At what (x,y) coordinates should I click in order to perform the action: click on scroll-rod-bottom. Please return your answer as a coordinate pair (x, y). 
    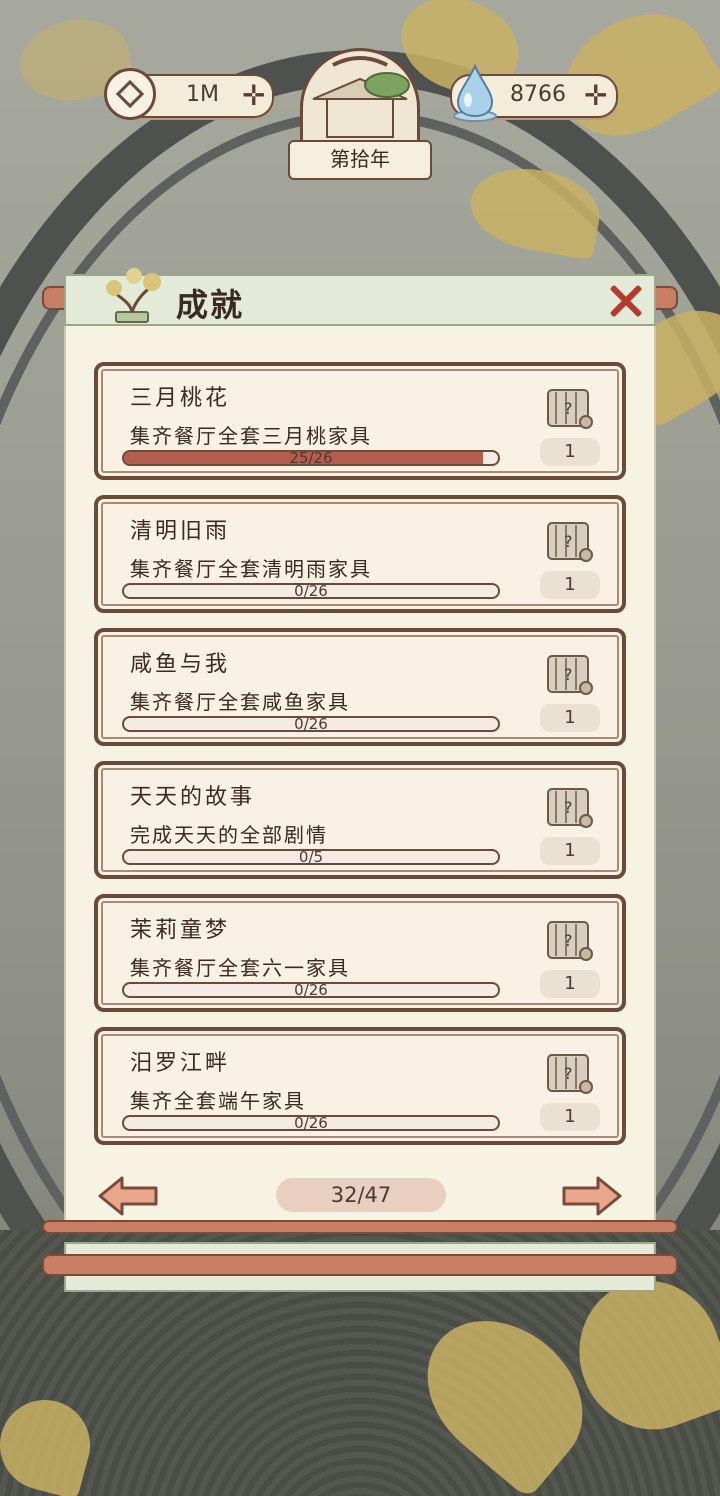
    Looking at the image, I should click on (360, 1227).